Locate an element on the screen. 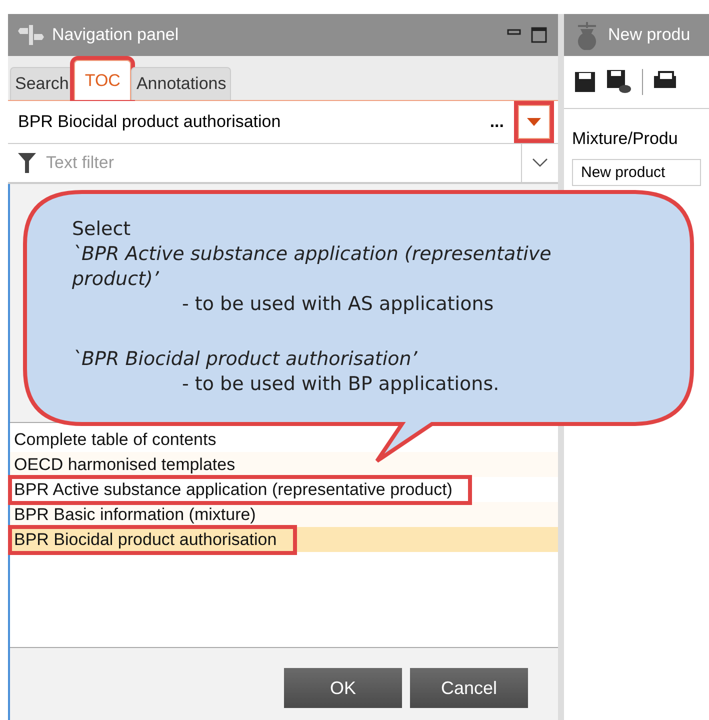 The width and height of the screenshot is (709, 720). dialog-button: Cancel is located at coordinates (469, 688).